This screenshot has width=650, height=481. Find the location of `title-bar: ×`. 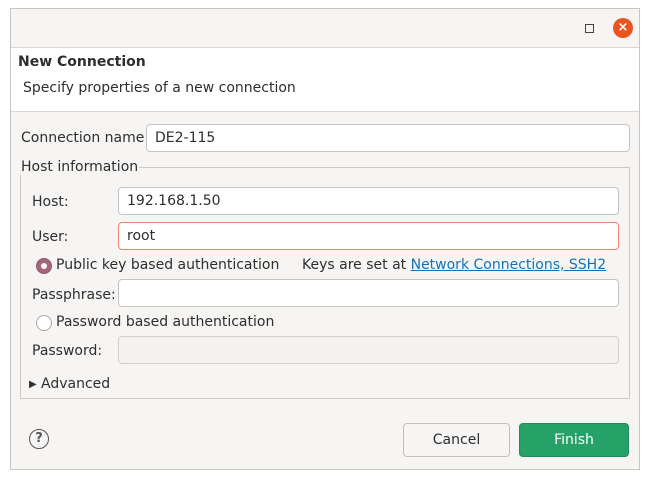

title-bar: × is located at coordinates (325, 28).